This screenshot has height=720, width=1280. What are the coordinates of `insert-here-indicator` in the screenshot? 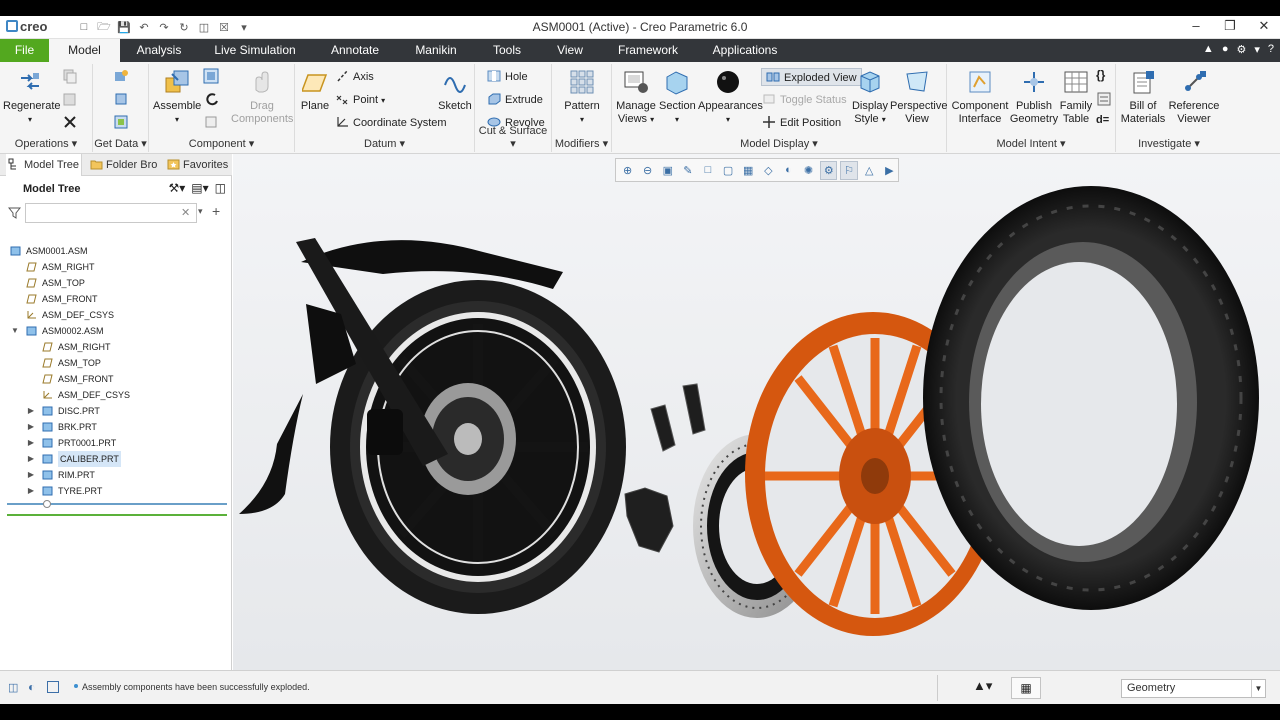 It's located at (117, 515).